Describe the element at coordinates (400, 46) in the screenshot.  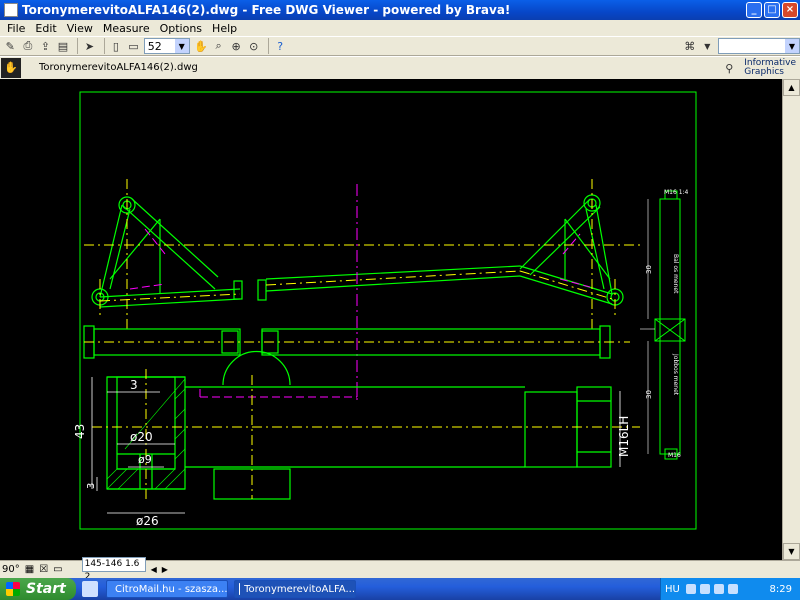
I see `toolbar: ✎ ⎙ ⇪ ▤ ➤ ▯ ▭ 52 ▼ ✋ ⌕ ⊕ ⊙ ? ⌘ ▼ ▼` at that location.